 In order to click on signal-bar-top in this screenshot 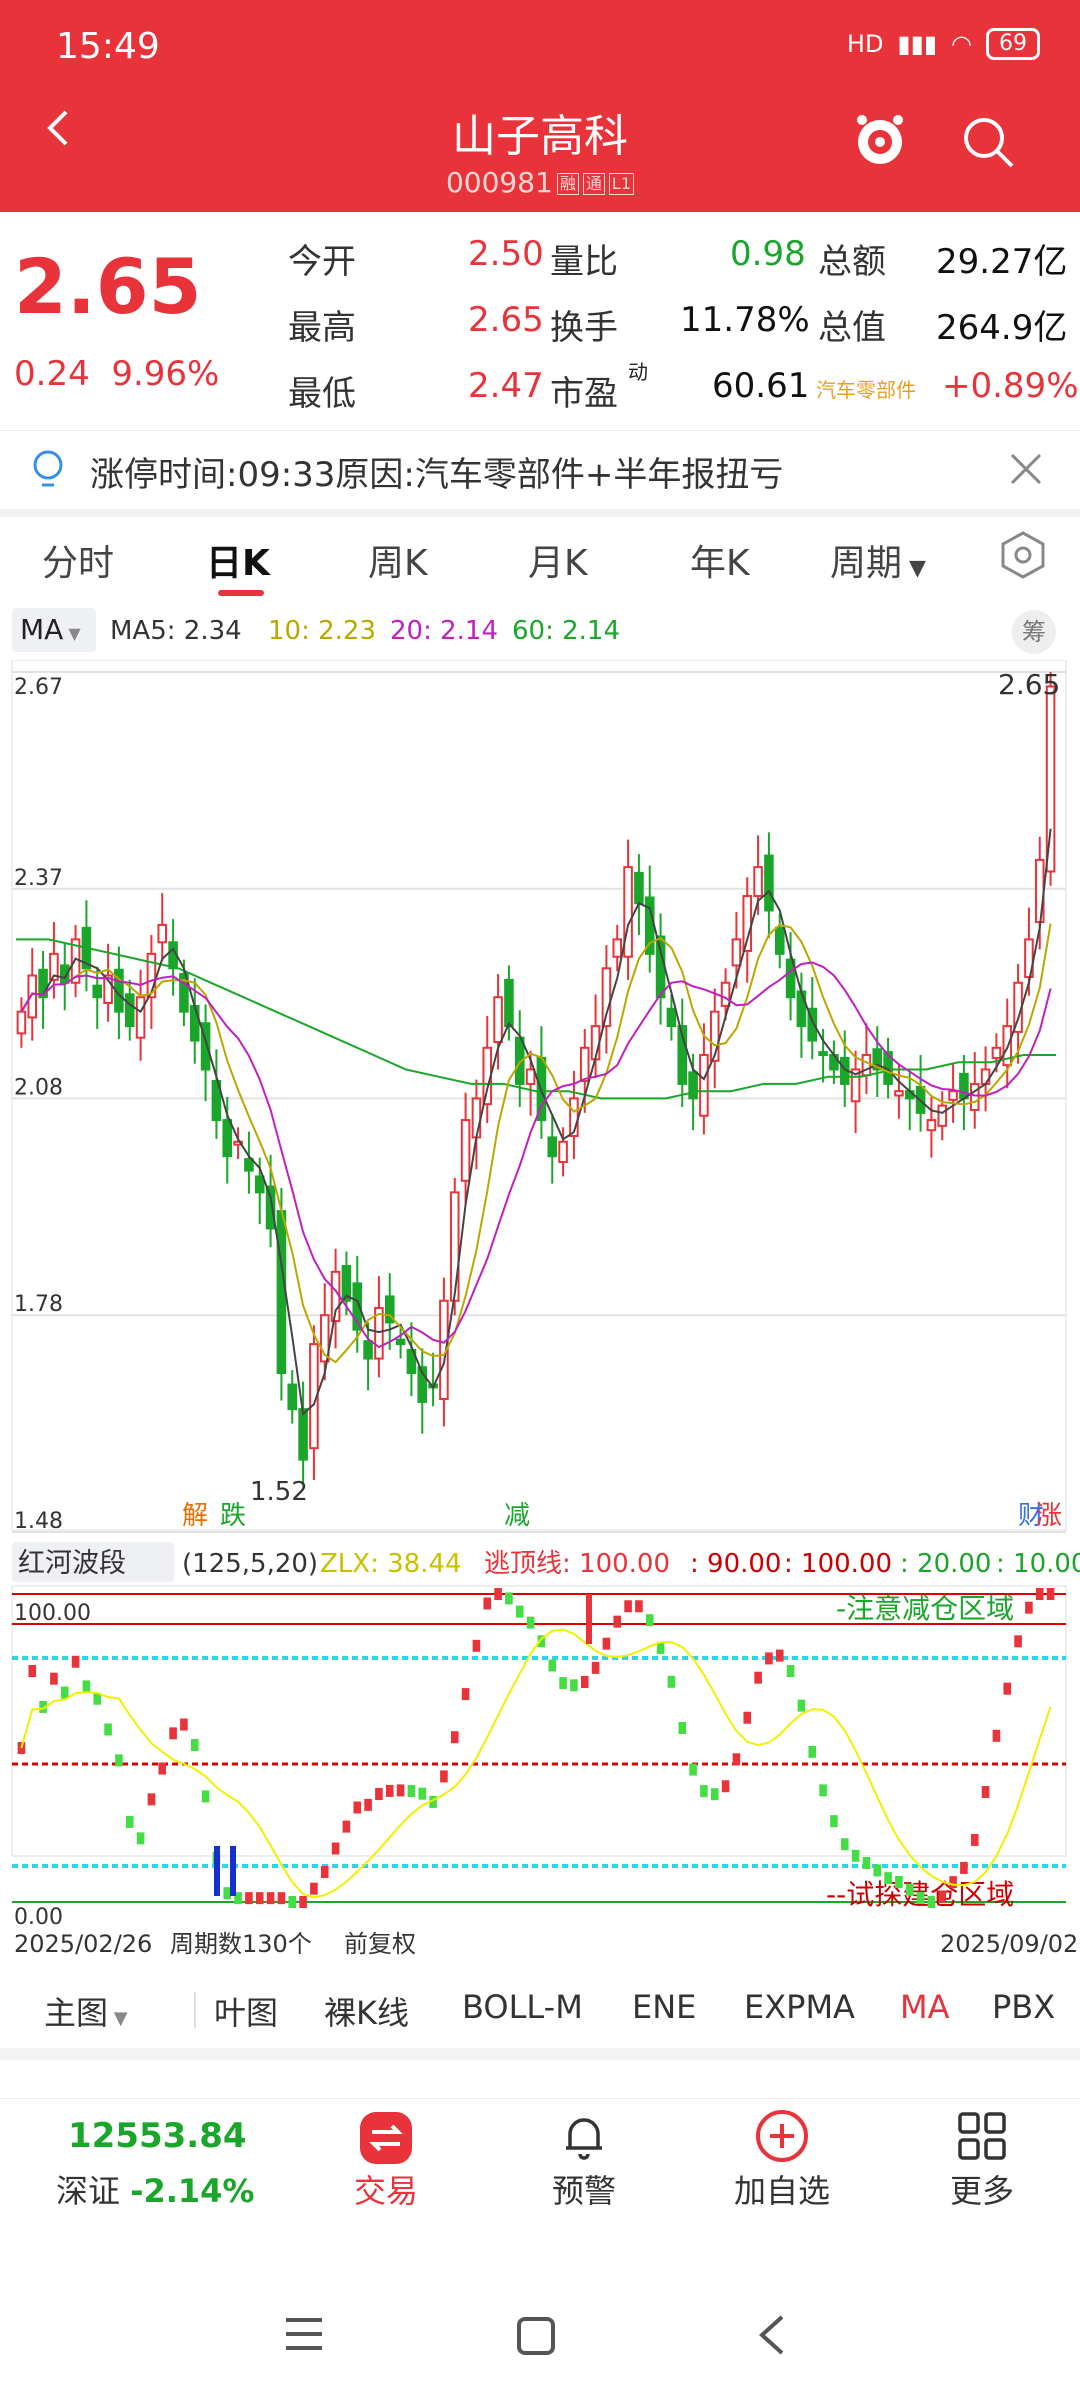, I will do `click(589, 1619)`.